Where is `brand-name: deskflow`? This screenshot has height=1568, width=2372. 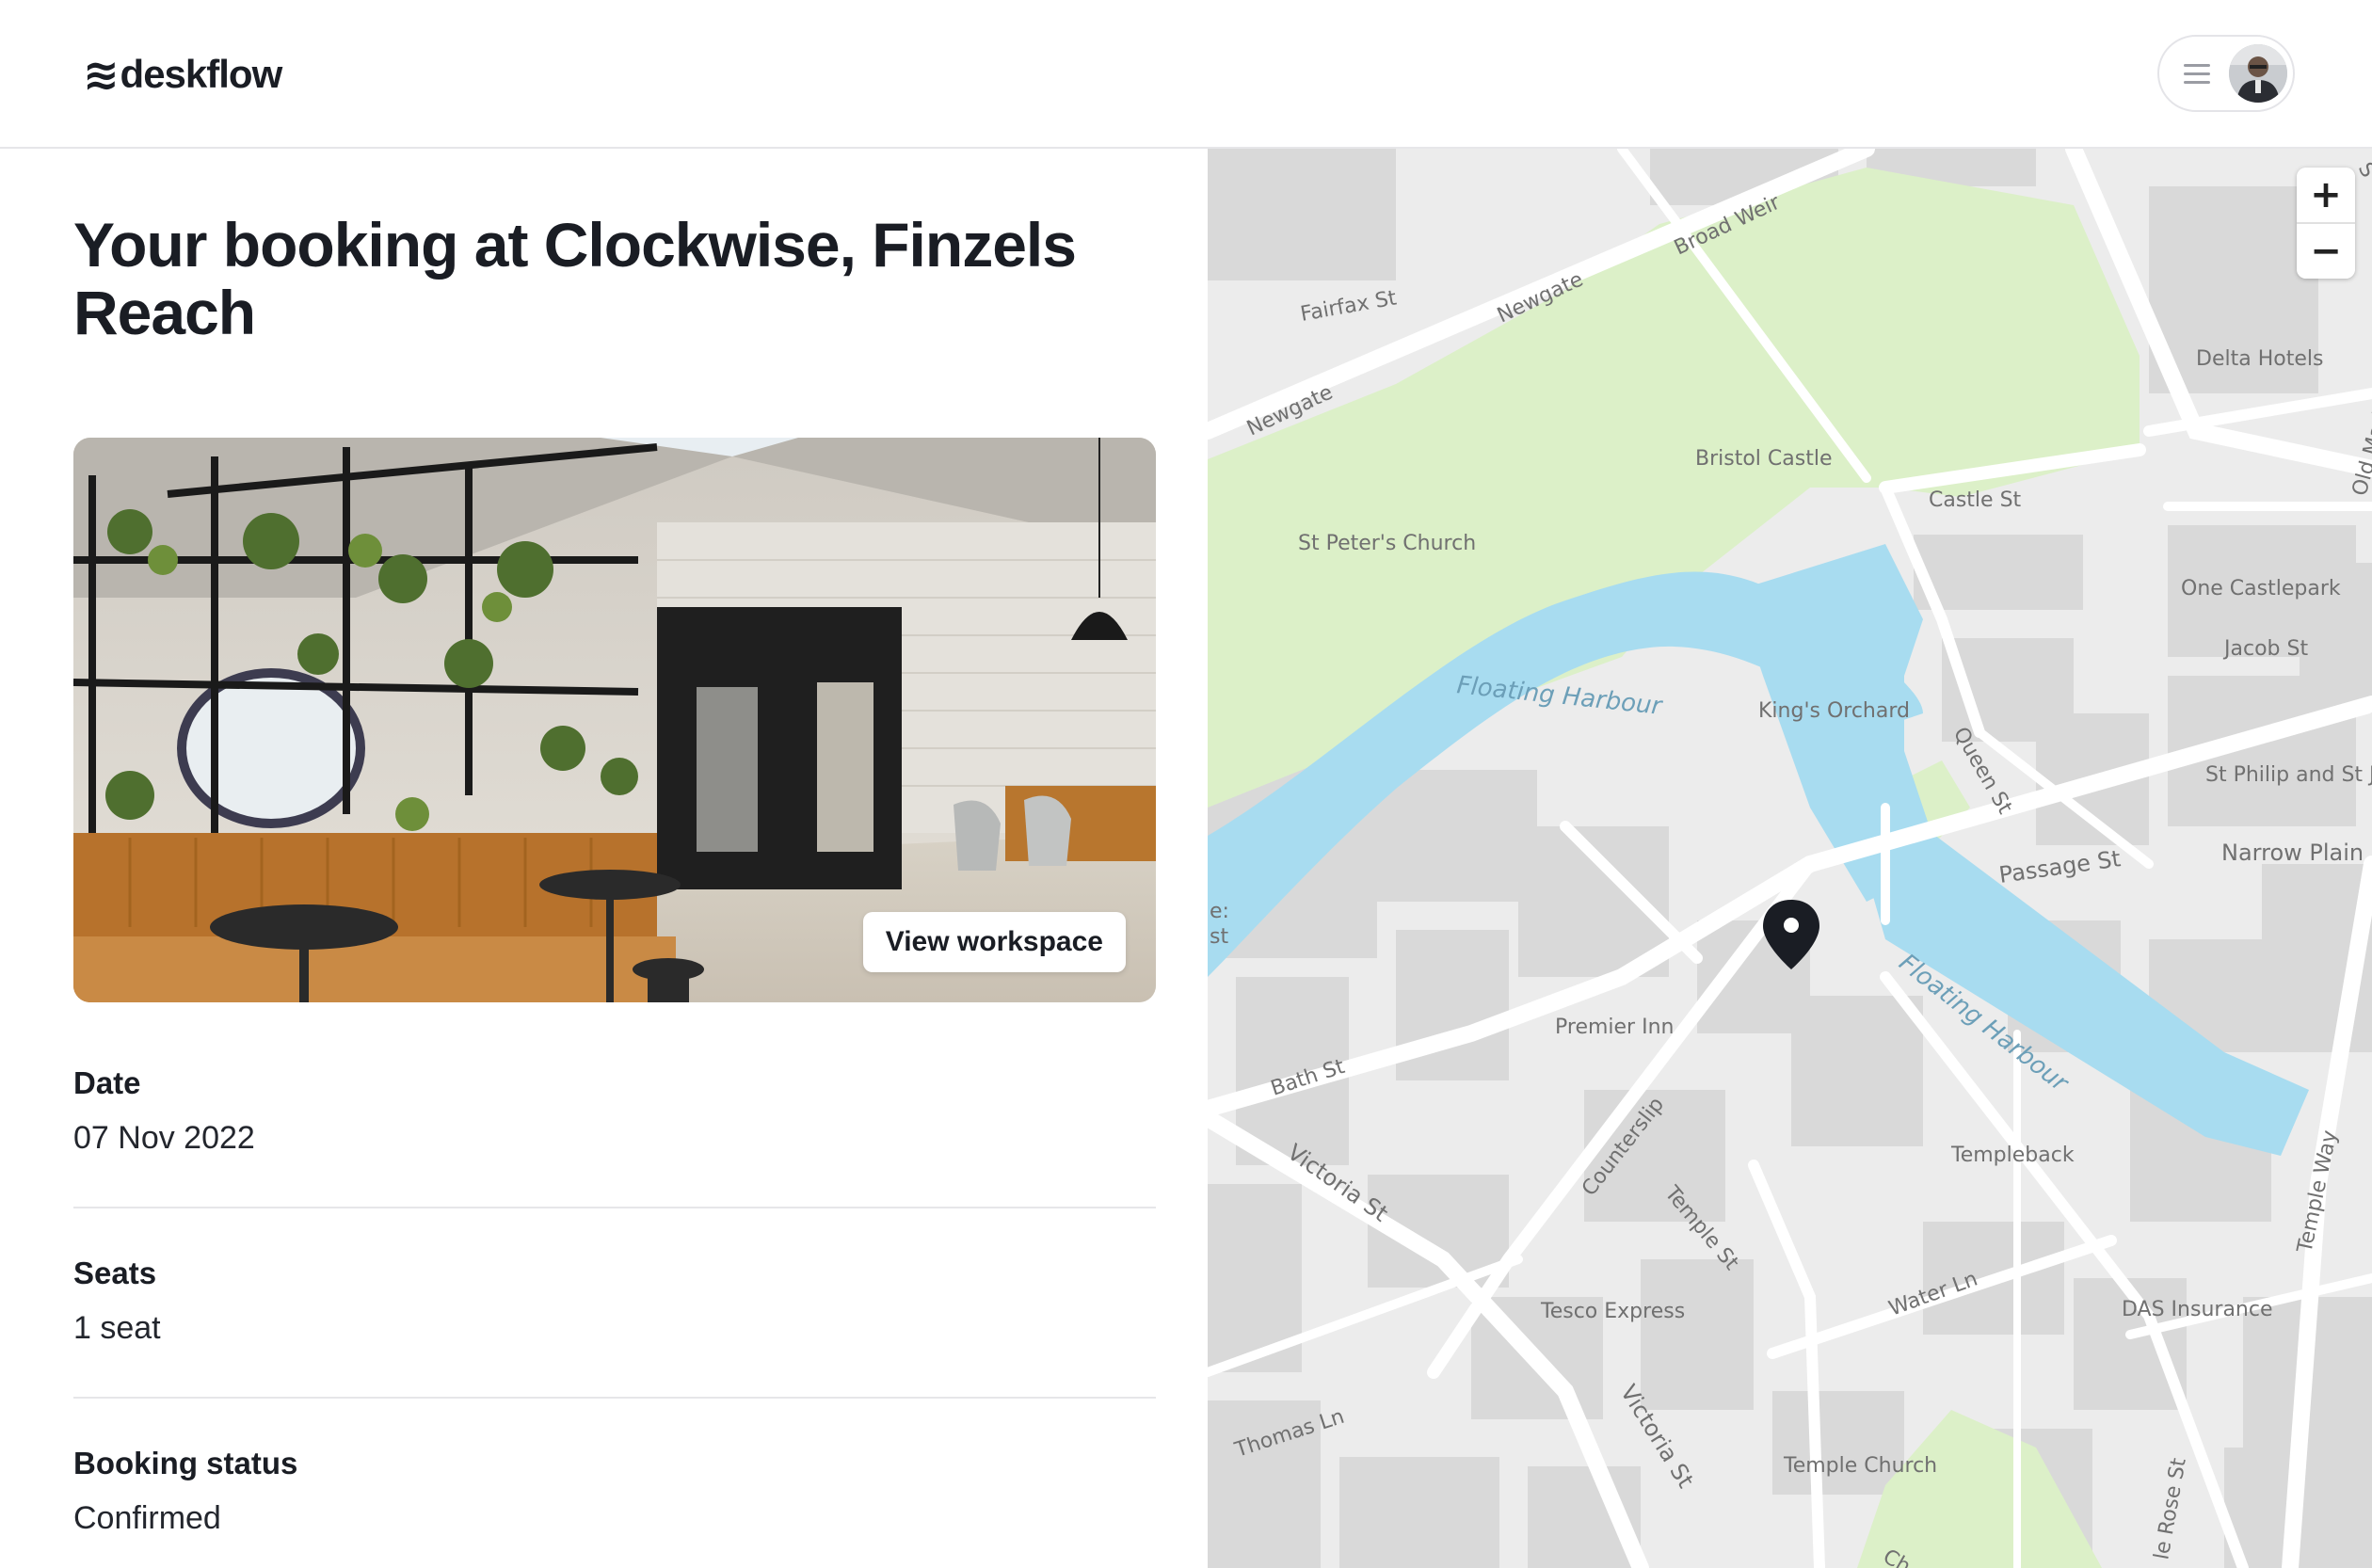
brand-name: deskflow is located at coordinates (201, 74).